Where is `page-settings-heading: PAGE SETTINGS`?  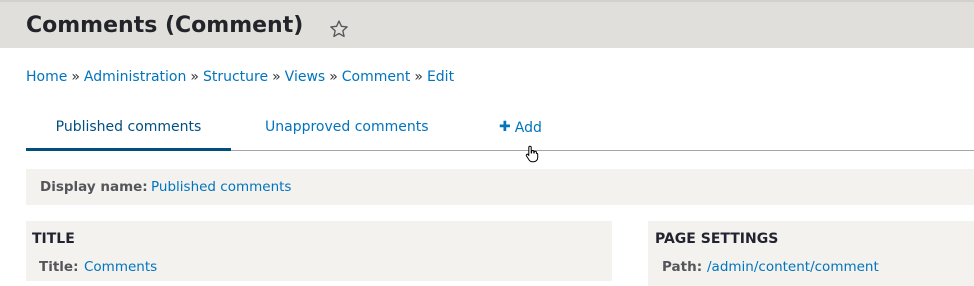 page-settings-heading: PAGE SETTINGS is located at coordinates (717, 239).